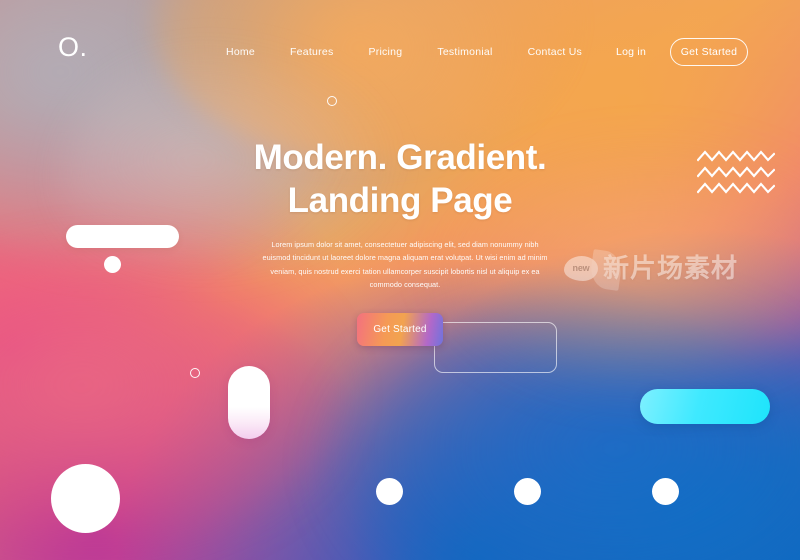 The height and width of the screenshot is (560, 800). I want to click on hero-title-line-1: Modern. Gradient., so click(400, 157).